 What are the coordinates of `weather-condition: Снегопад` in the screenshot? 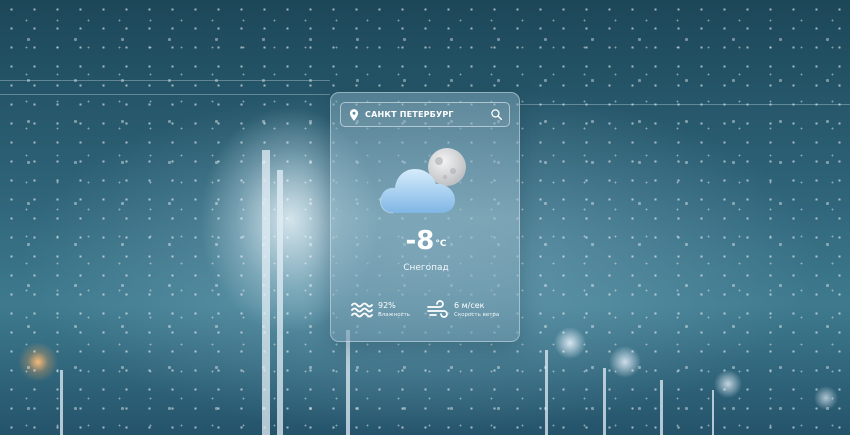 It's located at (426, 268).